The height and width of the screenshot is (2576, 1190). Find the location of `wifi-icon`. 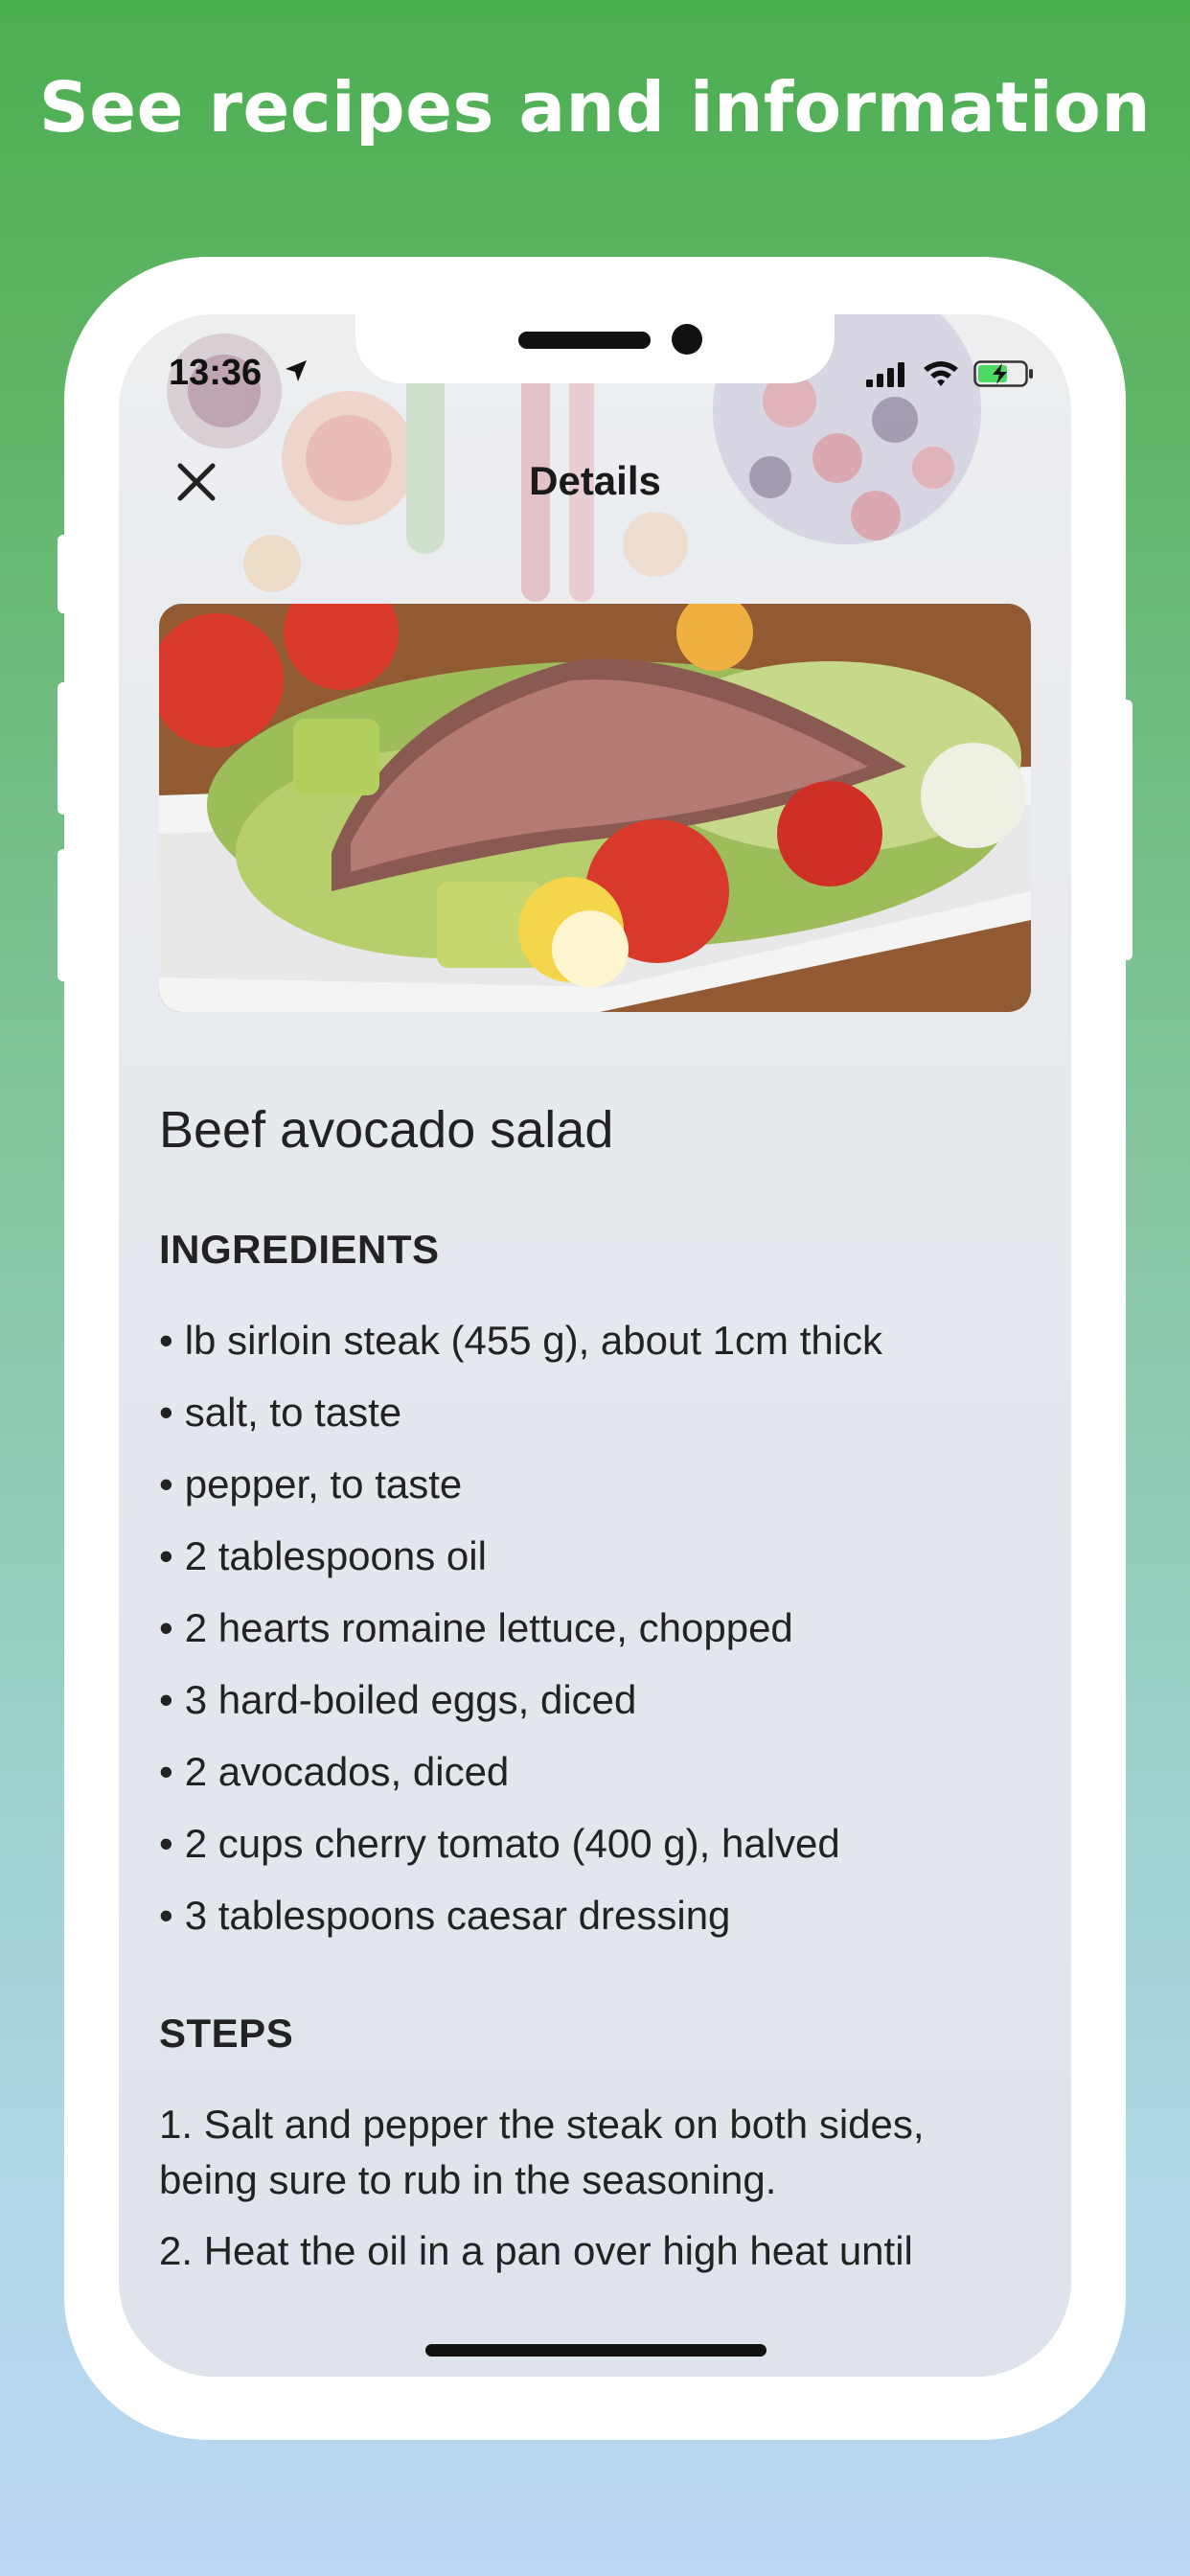

wifi-icon is located at coordinates (941, 374).